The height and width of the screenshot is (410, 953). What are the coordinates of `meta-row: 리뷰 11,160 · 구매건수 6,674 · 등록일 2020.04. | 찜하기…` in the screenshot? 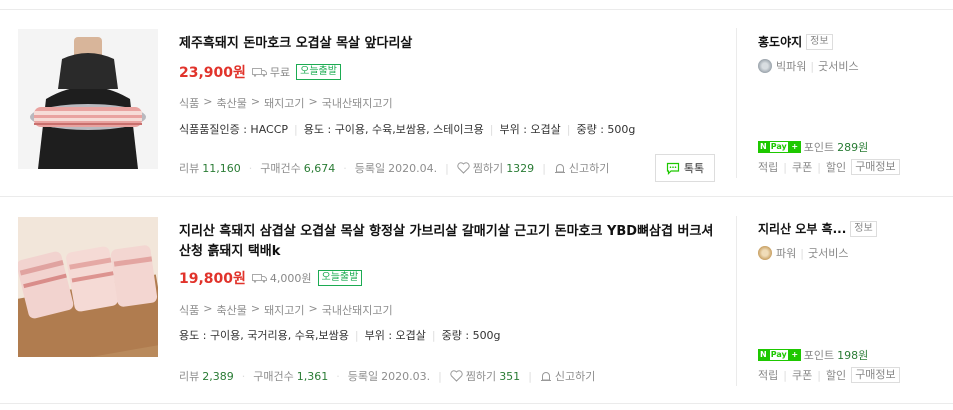 It's located at (394, 168).